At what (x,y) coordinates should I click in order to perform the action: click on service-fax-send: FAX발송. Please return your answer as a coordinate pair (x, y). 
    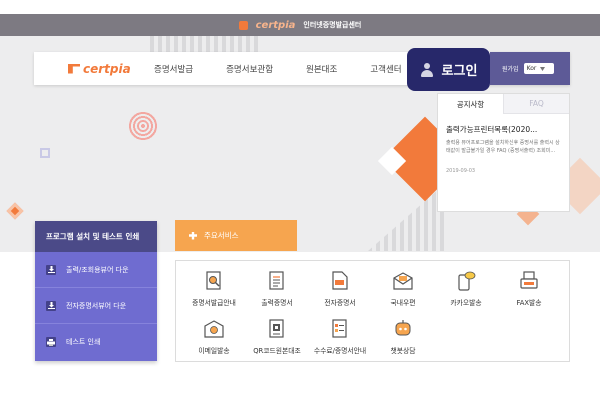
    Looking at the image, I should click on (529, 289).